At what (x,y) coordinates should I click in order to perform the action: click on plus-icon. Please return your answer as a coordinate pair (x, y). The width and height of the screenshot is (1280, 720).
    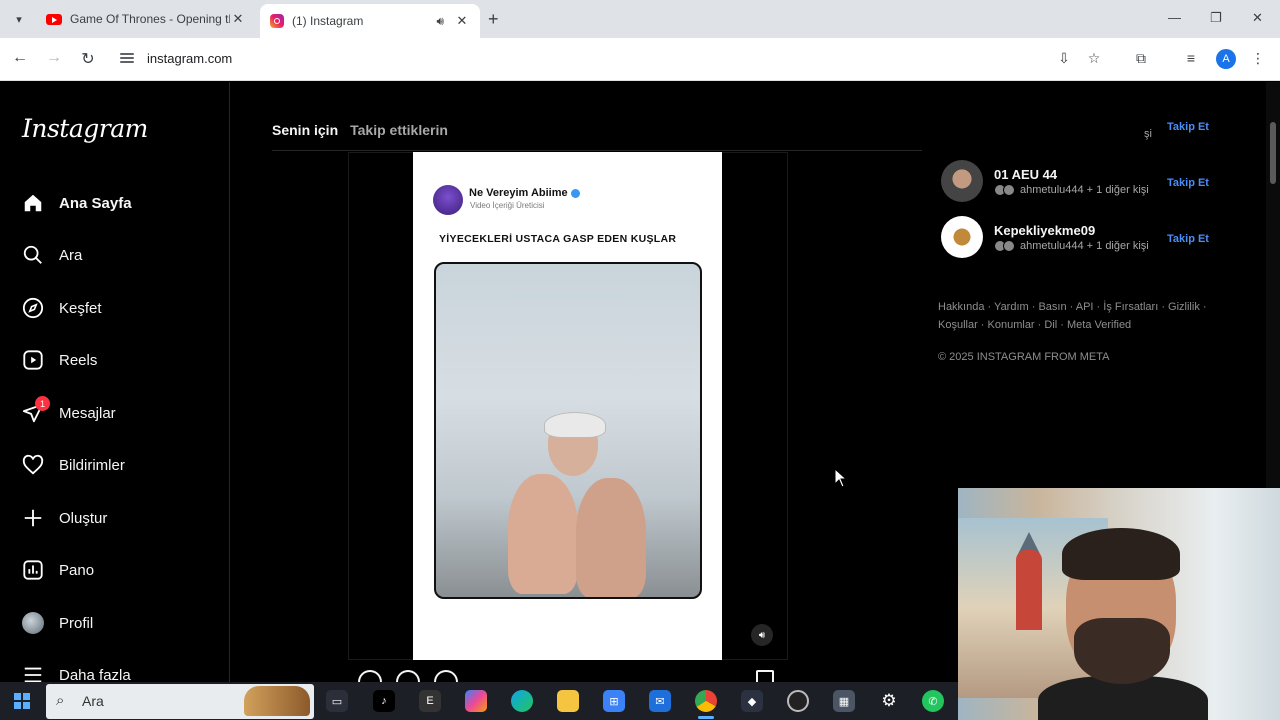
    Looking at the image, I should click on (33, 518).